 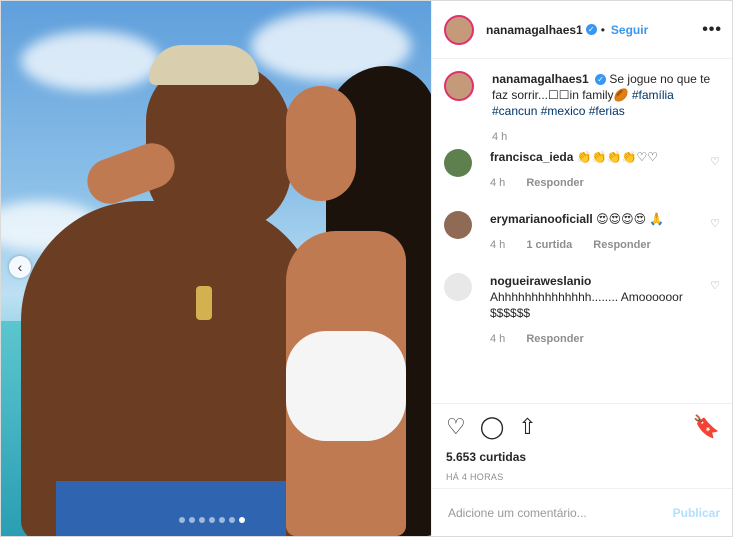 I want to click on share-icon: ⇧, so click(x=527, y=427).